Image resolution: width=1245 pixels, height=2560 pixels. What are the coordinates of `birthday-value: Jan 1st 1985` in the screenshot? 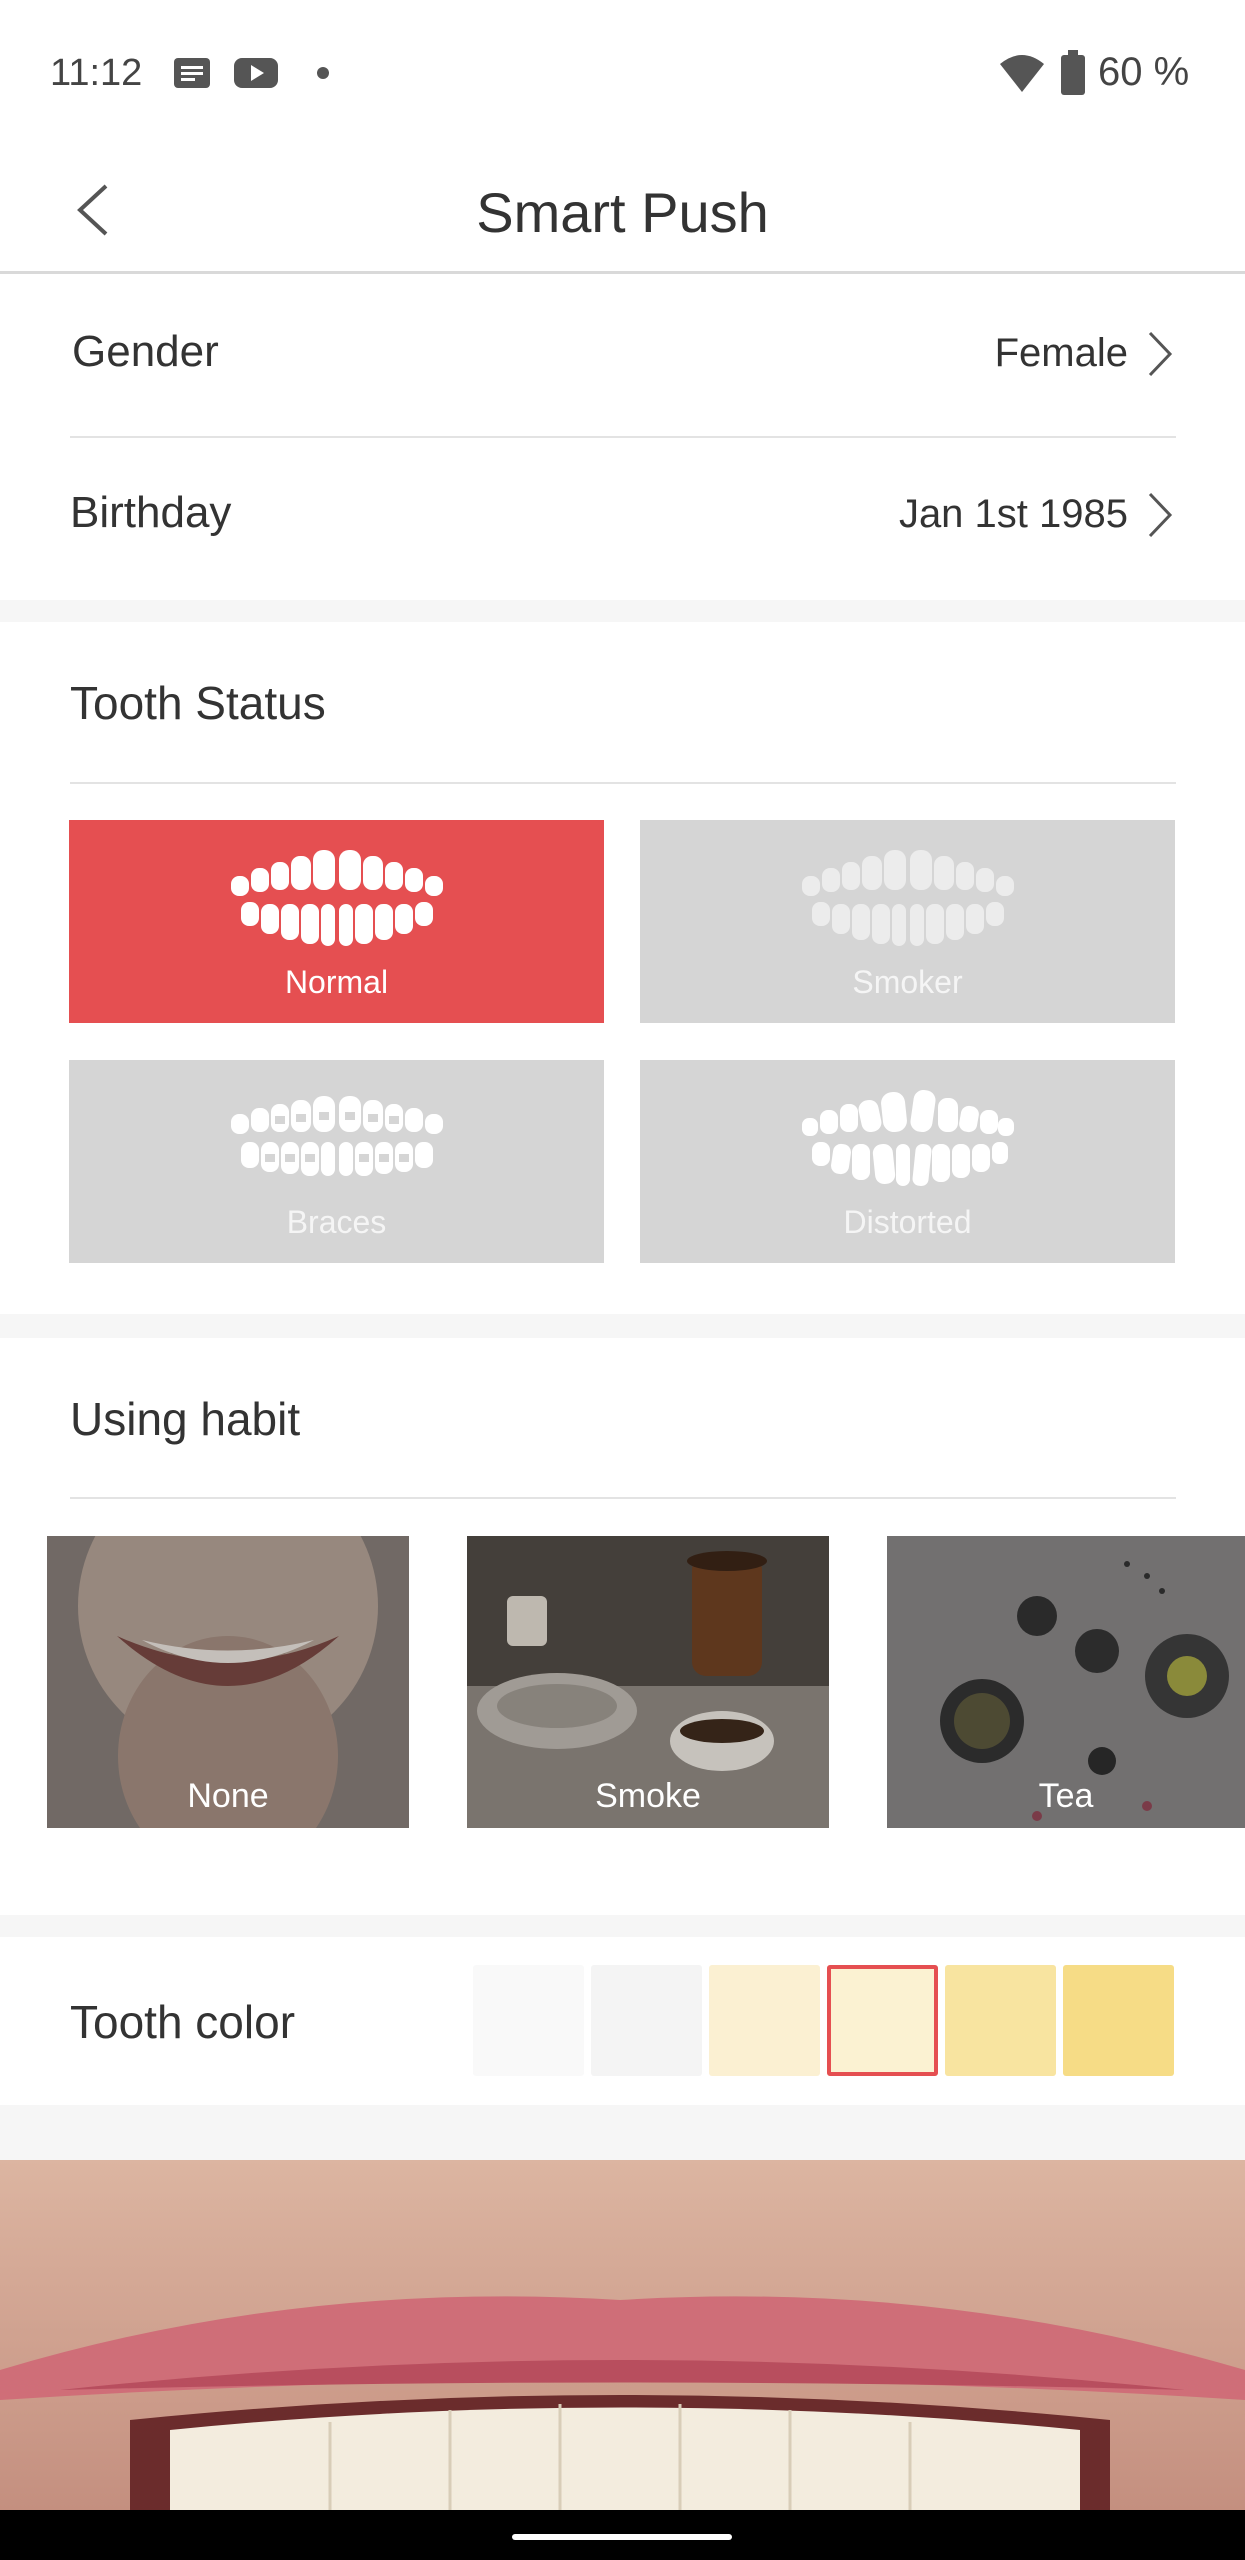 It's located at (1013, 514).